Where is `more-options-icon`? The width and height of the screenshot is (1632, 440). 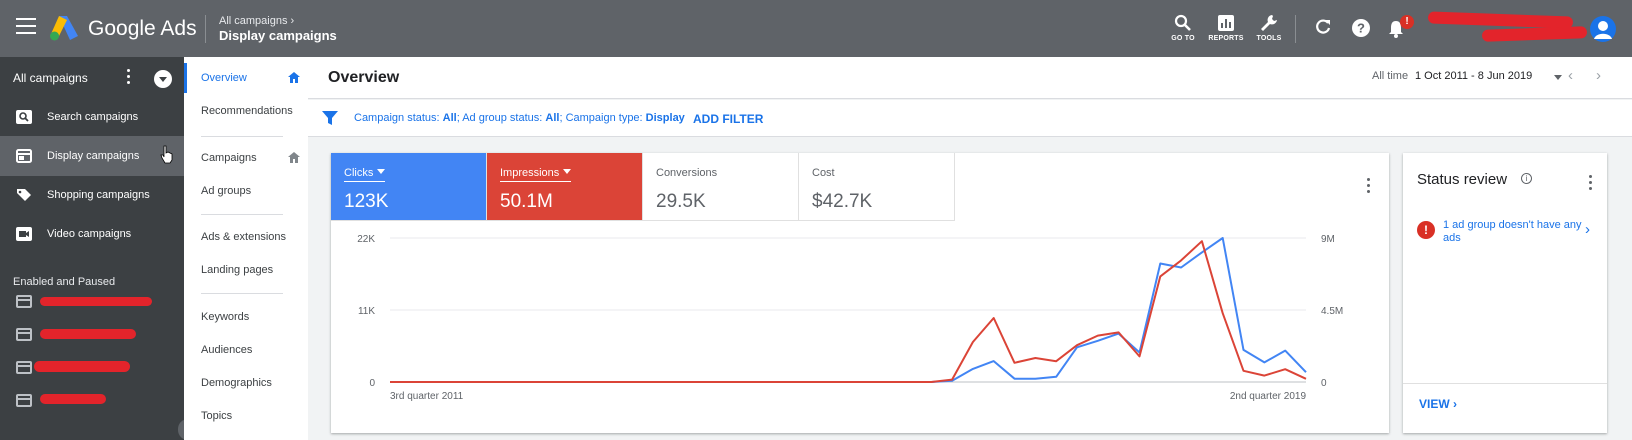 more-options-icon is located at coordinates (129, 78).